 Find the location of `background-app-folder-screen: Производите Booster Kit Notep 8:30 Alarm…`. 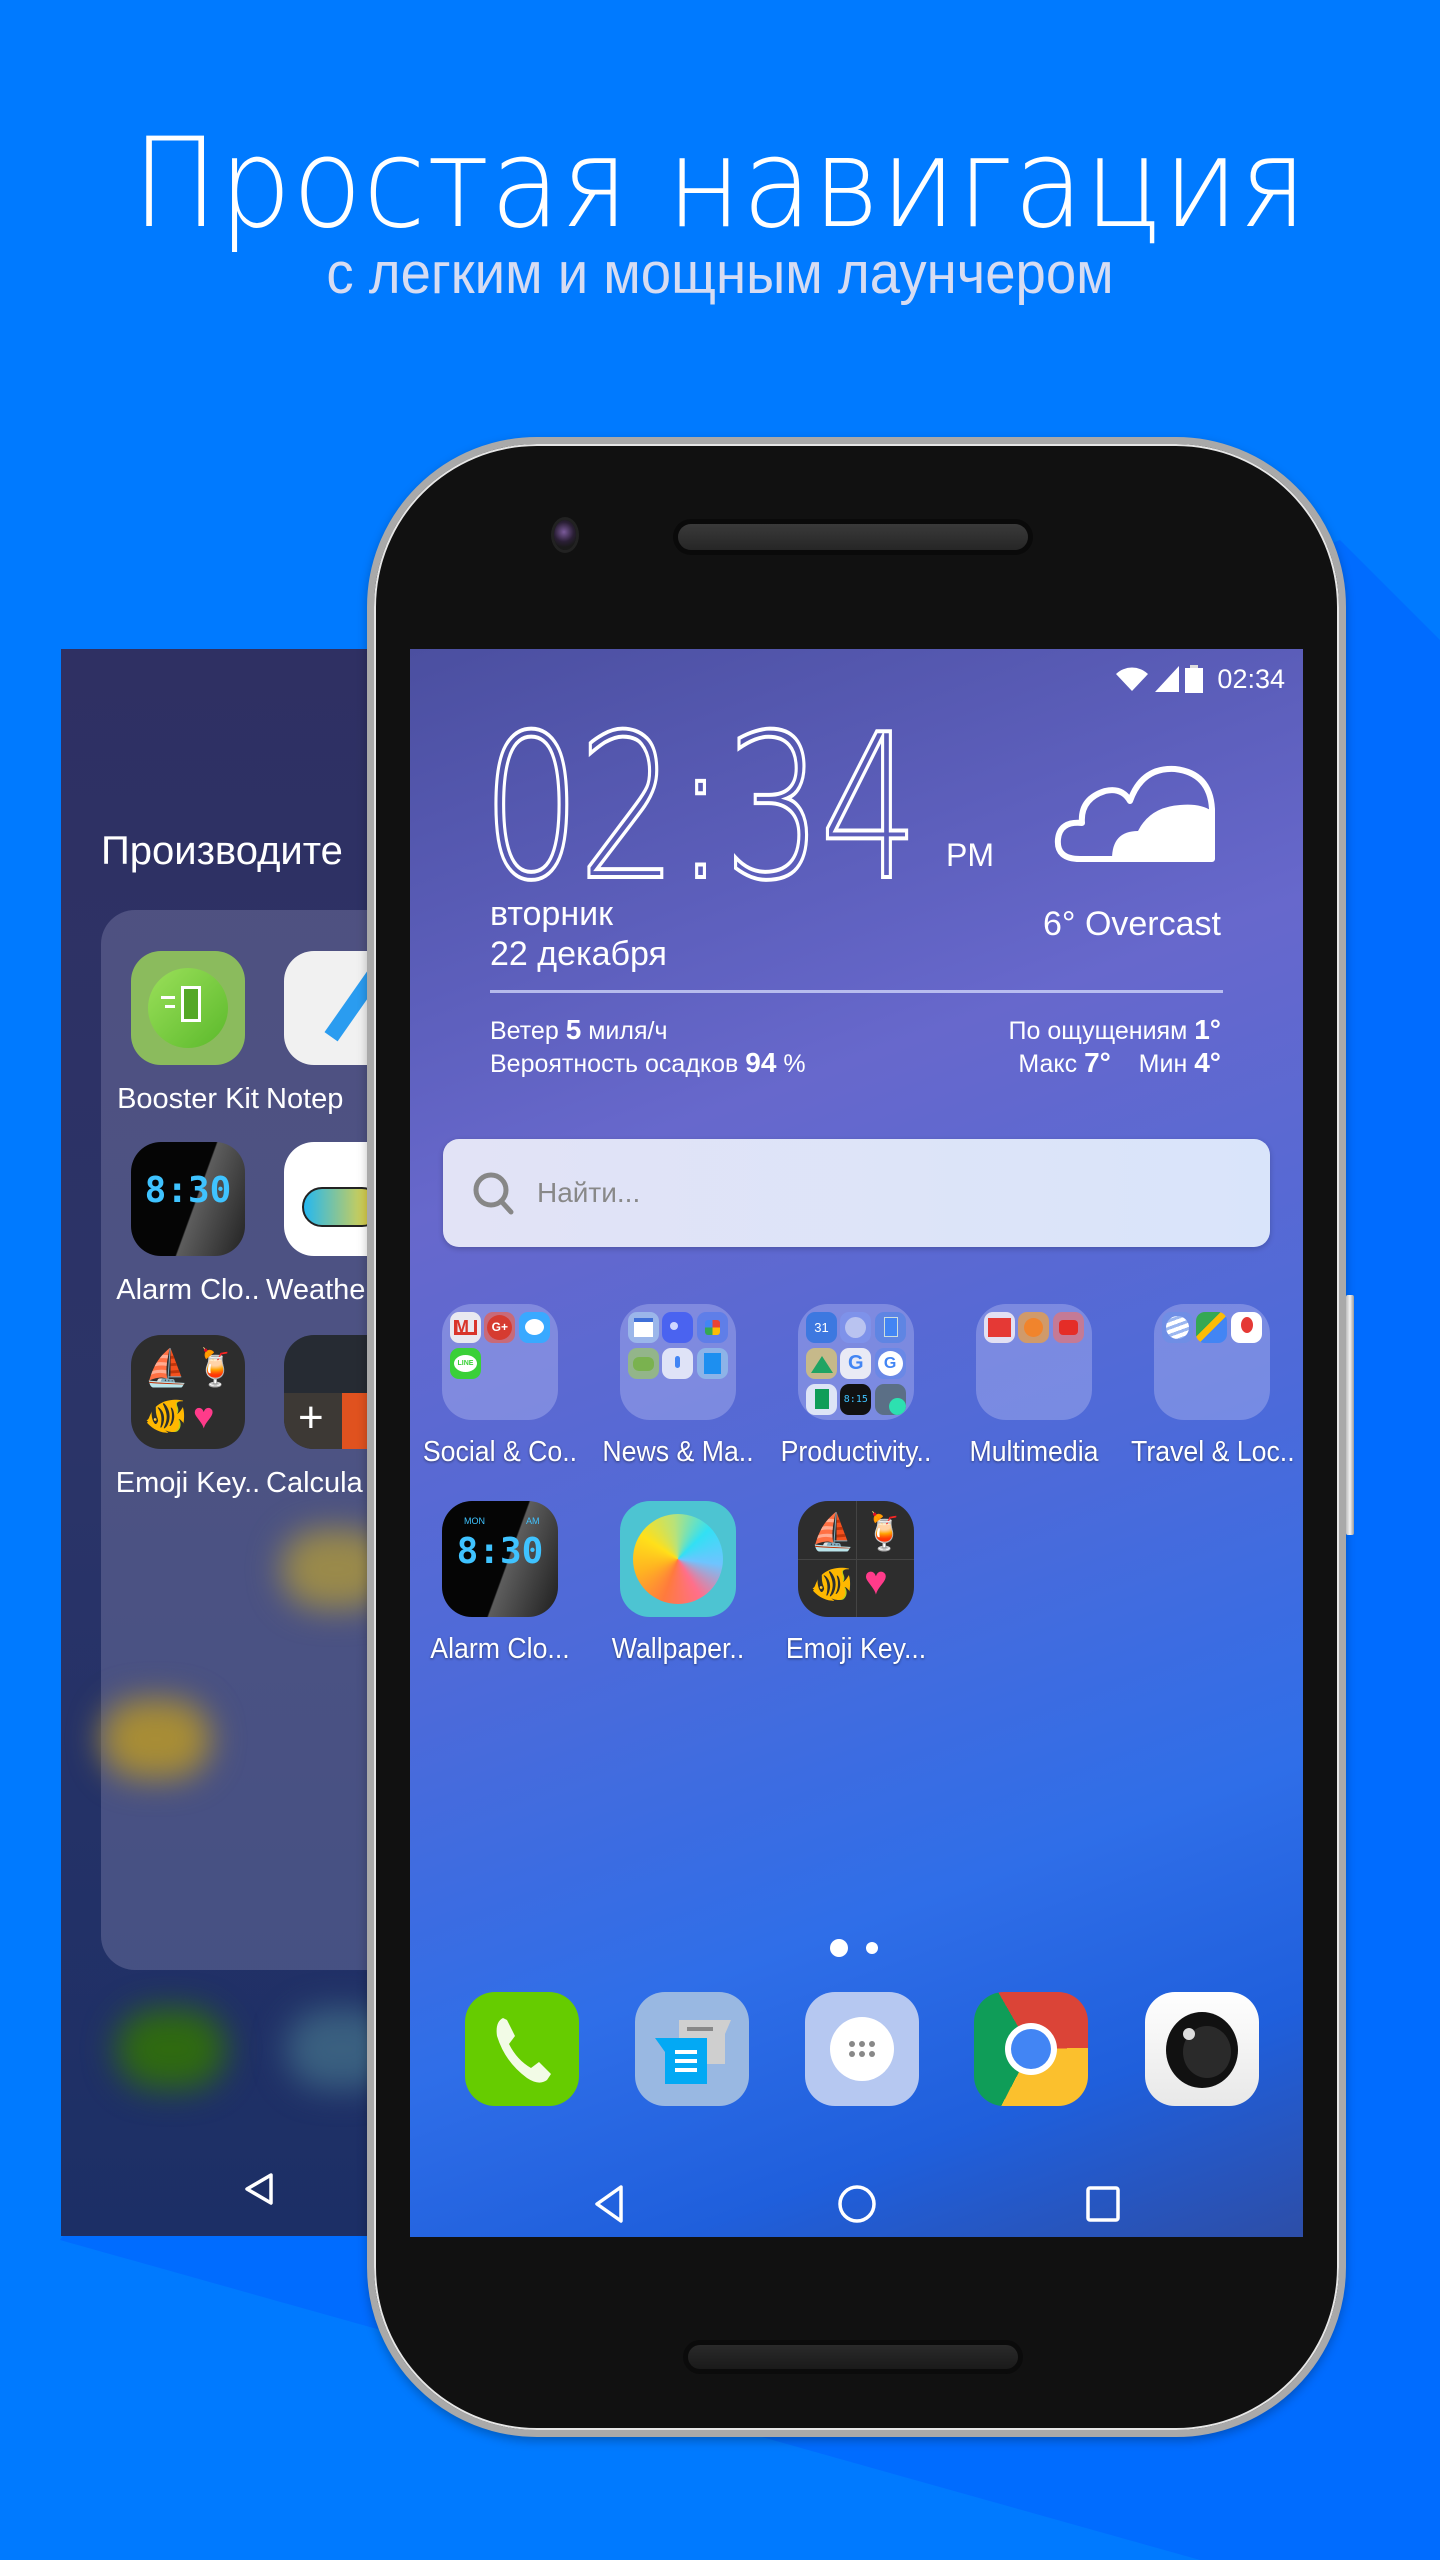

background-app-folder-screen: Производите Booster Kit Notep 8:30 Alarm… is located at coordinates (221, 1442).